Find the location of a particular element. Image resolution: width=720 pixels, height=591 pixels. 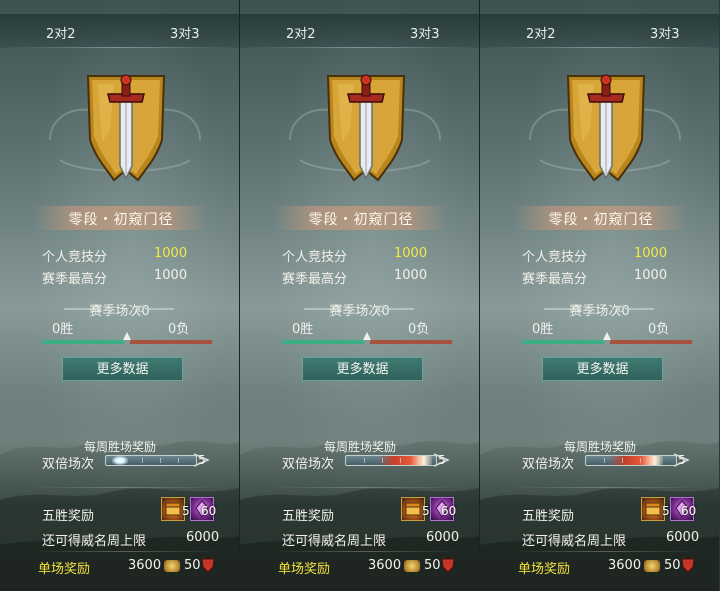

item-count: 60 is located at coordinates (449, 511).